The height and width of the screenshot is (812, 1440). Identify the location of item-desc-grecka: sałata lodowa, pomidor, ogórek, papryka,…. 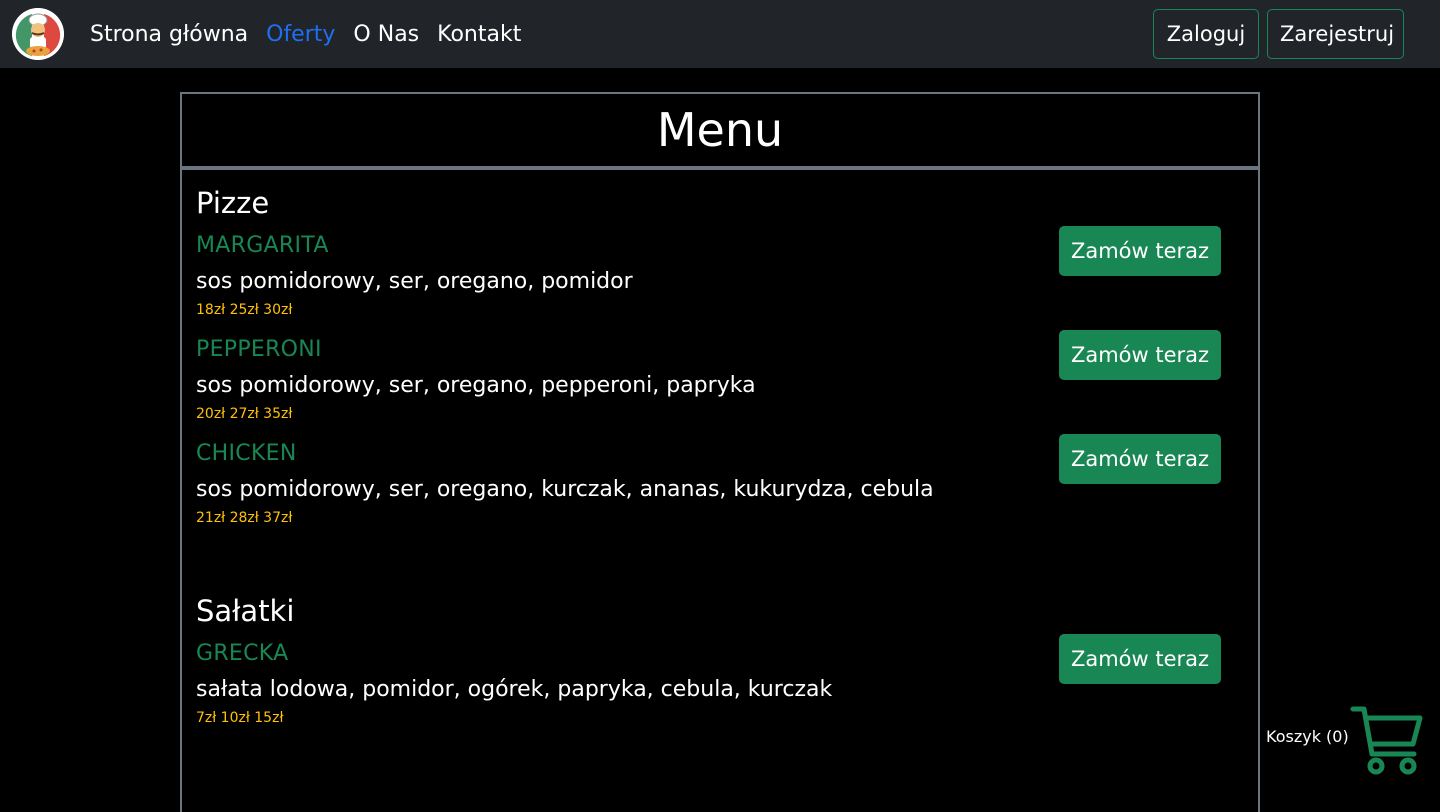
(514, 689).